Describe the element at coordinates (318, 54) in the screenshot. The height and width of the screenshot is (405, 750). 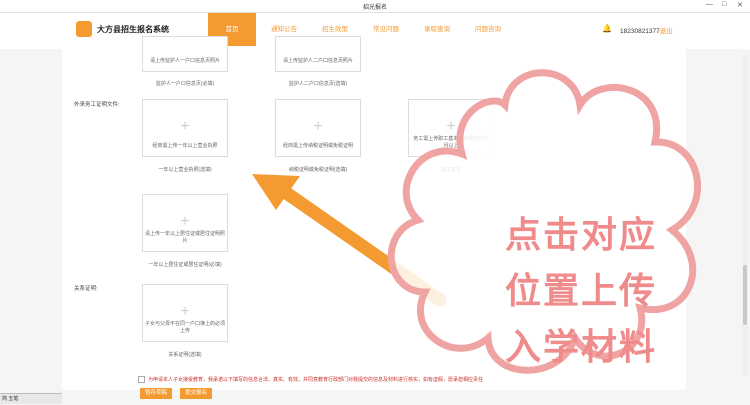
I see `upload-guardian2-hukou: 请上传监护人二户口信息页照片` at that location.